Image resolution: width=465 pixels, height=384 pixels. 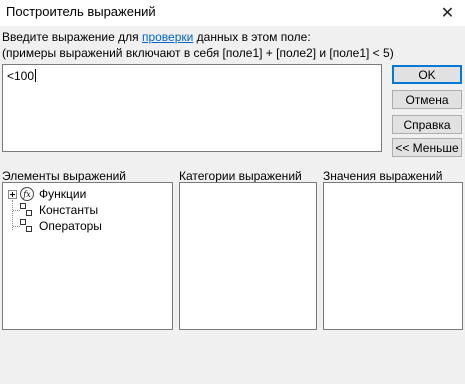 What do you see at coordinates (383, 176) in the screenshot?
I see `values-label: Значения выражений` at bounding box center [383, 176].